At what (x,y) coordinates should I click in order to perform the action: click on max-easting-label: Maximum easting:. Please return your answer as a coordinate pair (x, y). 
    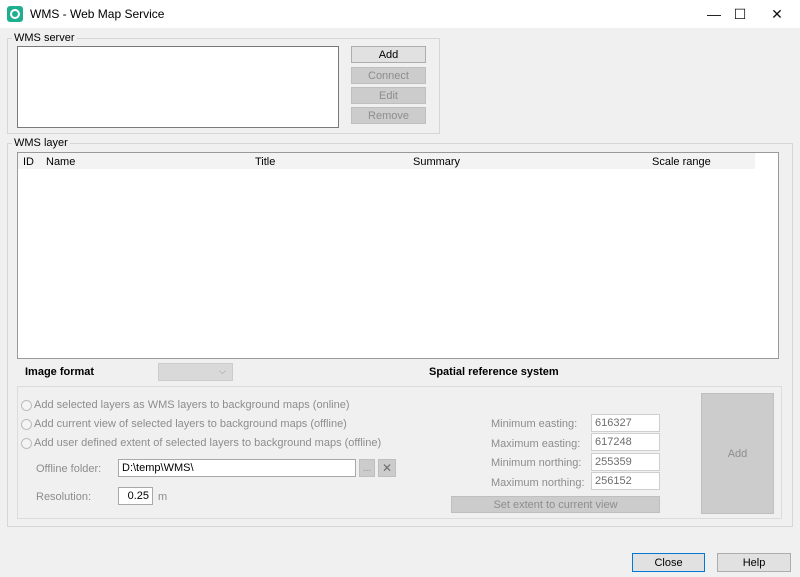
    Looking at the image, I should click on (536, 444).